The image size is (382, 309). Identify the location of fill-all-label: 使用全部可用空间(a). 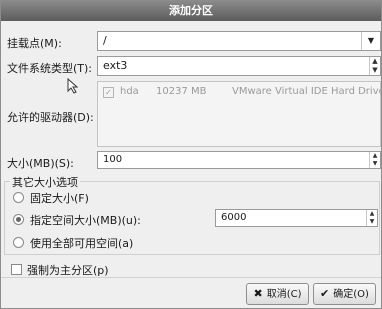
(82, 243).